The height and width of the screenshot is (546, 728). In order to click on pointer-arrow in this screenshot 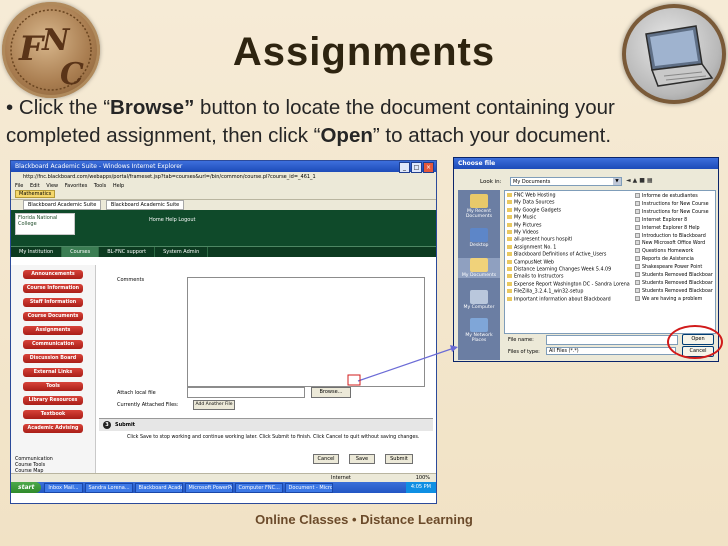, I will do `click(402, 365)`.